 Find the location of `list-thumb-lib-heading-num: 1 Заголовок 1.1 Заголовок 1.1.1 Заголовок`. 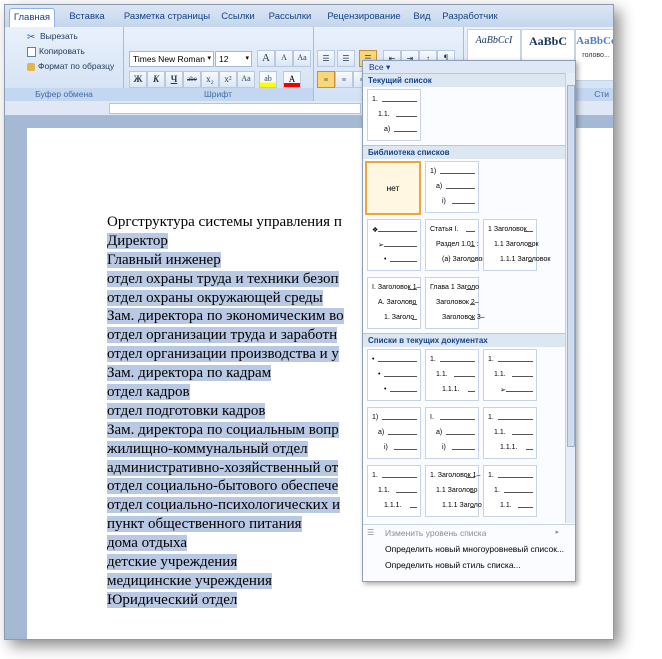

list-thumb-lib-heading-num: 1 Заголовок 1.1 Заголовок 1.1.1 Заголовок is located at coordinates (516, 245).